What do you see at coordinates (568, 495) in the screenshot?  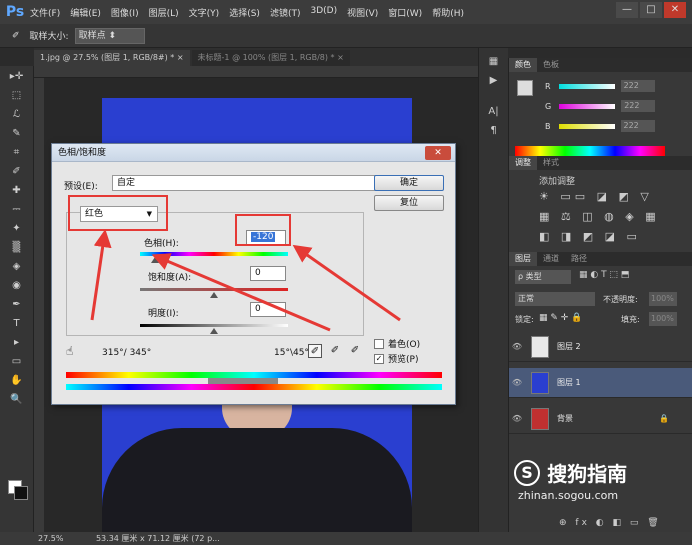 I see `watermark-url: zhinan.sogou.com` at bounding box center [568, 495].